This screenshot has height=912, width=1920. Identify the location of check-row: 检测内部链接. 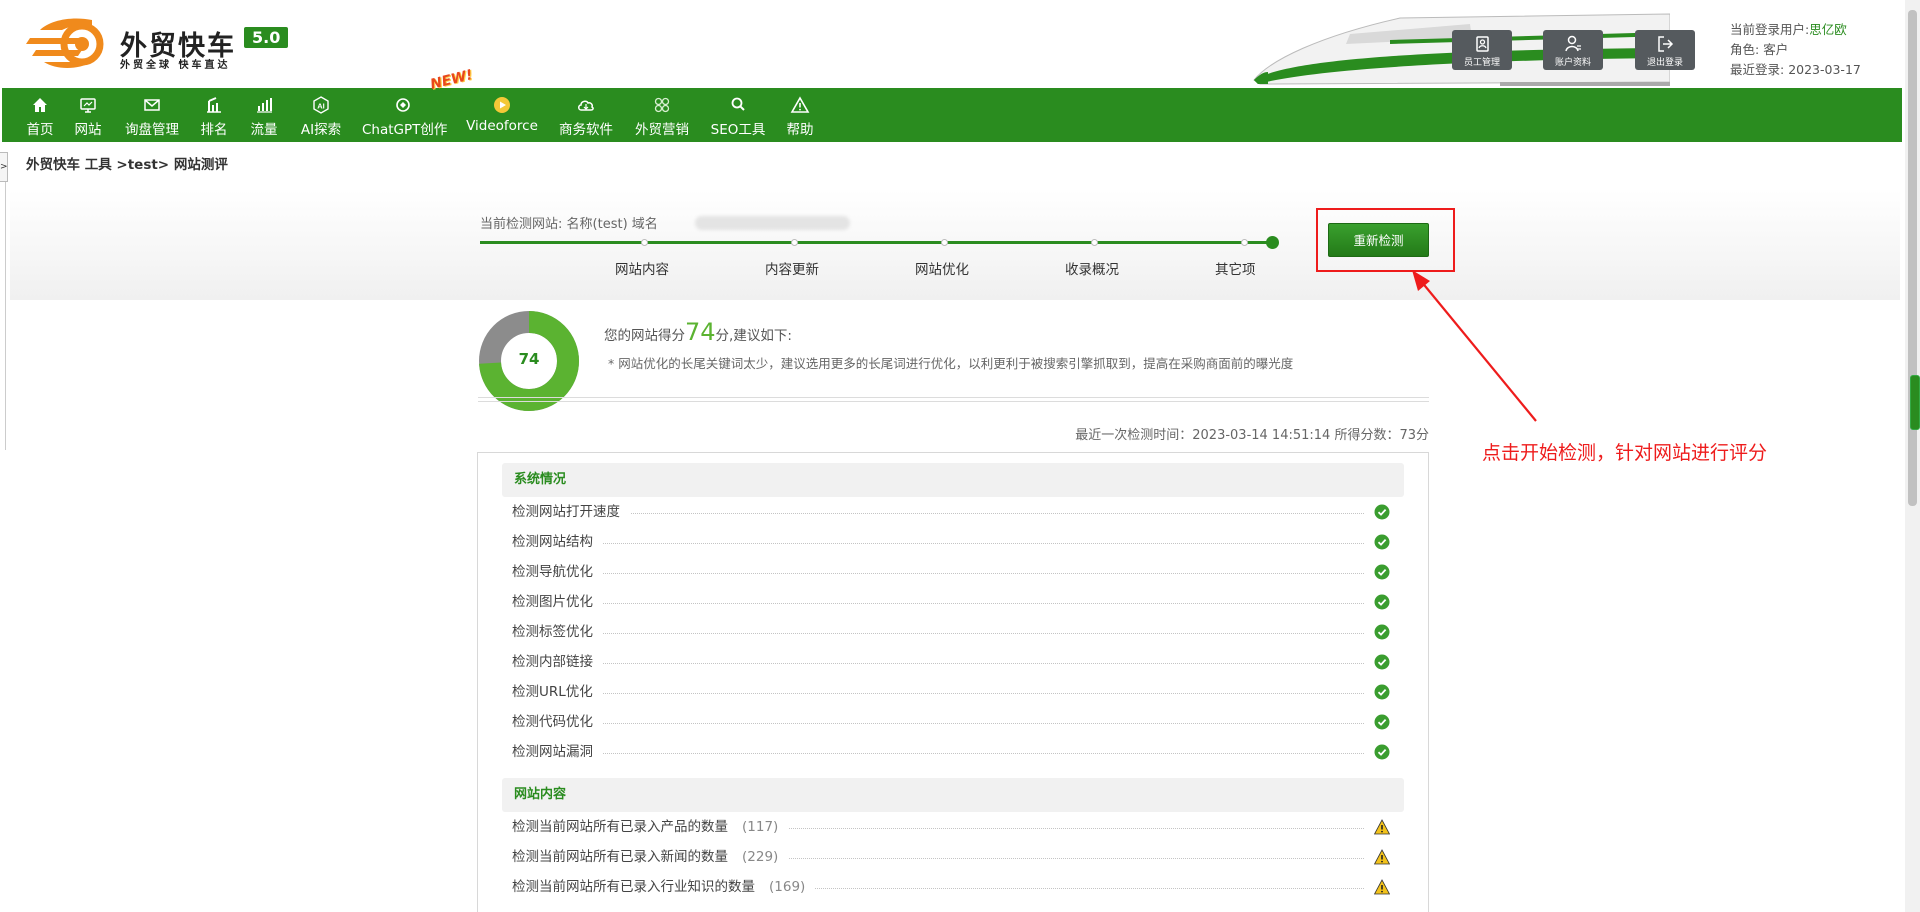
(951, 662).